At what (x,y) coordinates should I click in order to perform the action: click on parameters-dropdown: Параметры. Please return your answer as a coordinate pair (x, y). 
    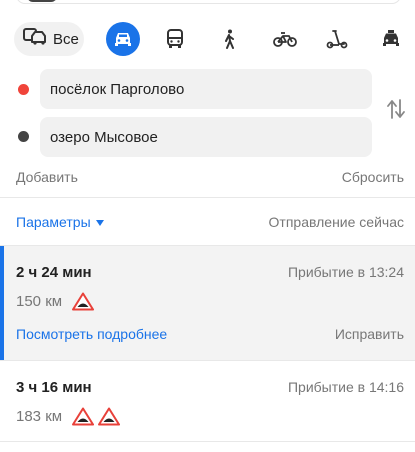
    Looking at the image, I should click on (60, 222).